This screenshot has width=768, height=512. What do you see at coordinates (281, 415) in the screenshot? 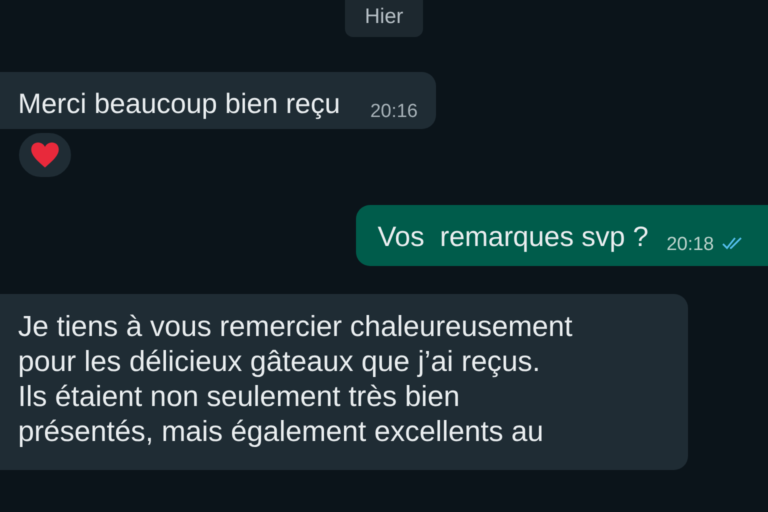
I see `message-text: Ils étaient non seulement très bien présentés, mais également excellents au` at bounding box center [281, 415].